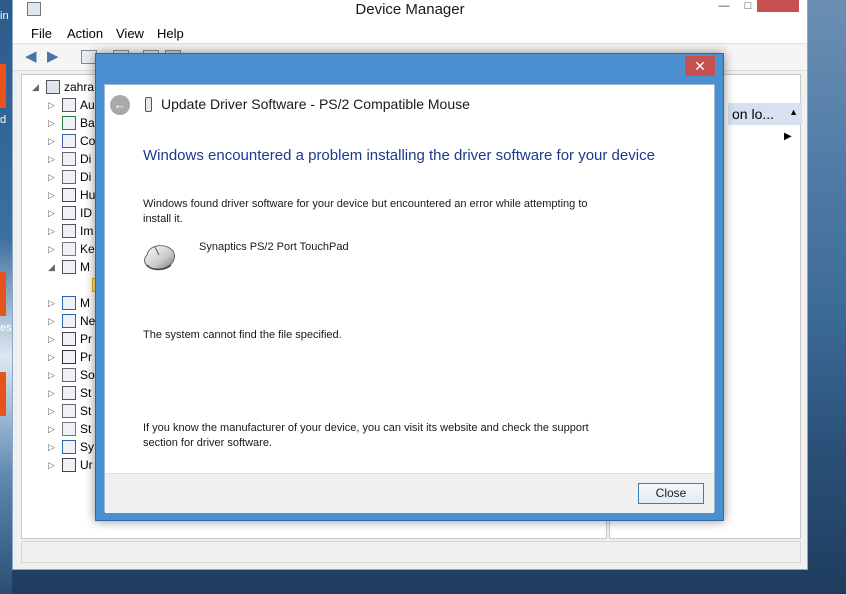  I want to click on mouse-device-icon, so click(148, 104).